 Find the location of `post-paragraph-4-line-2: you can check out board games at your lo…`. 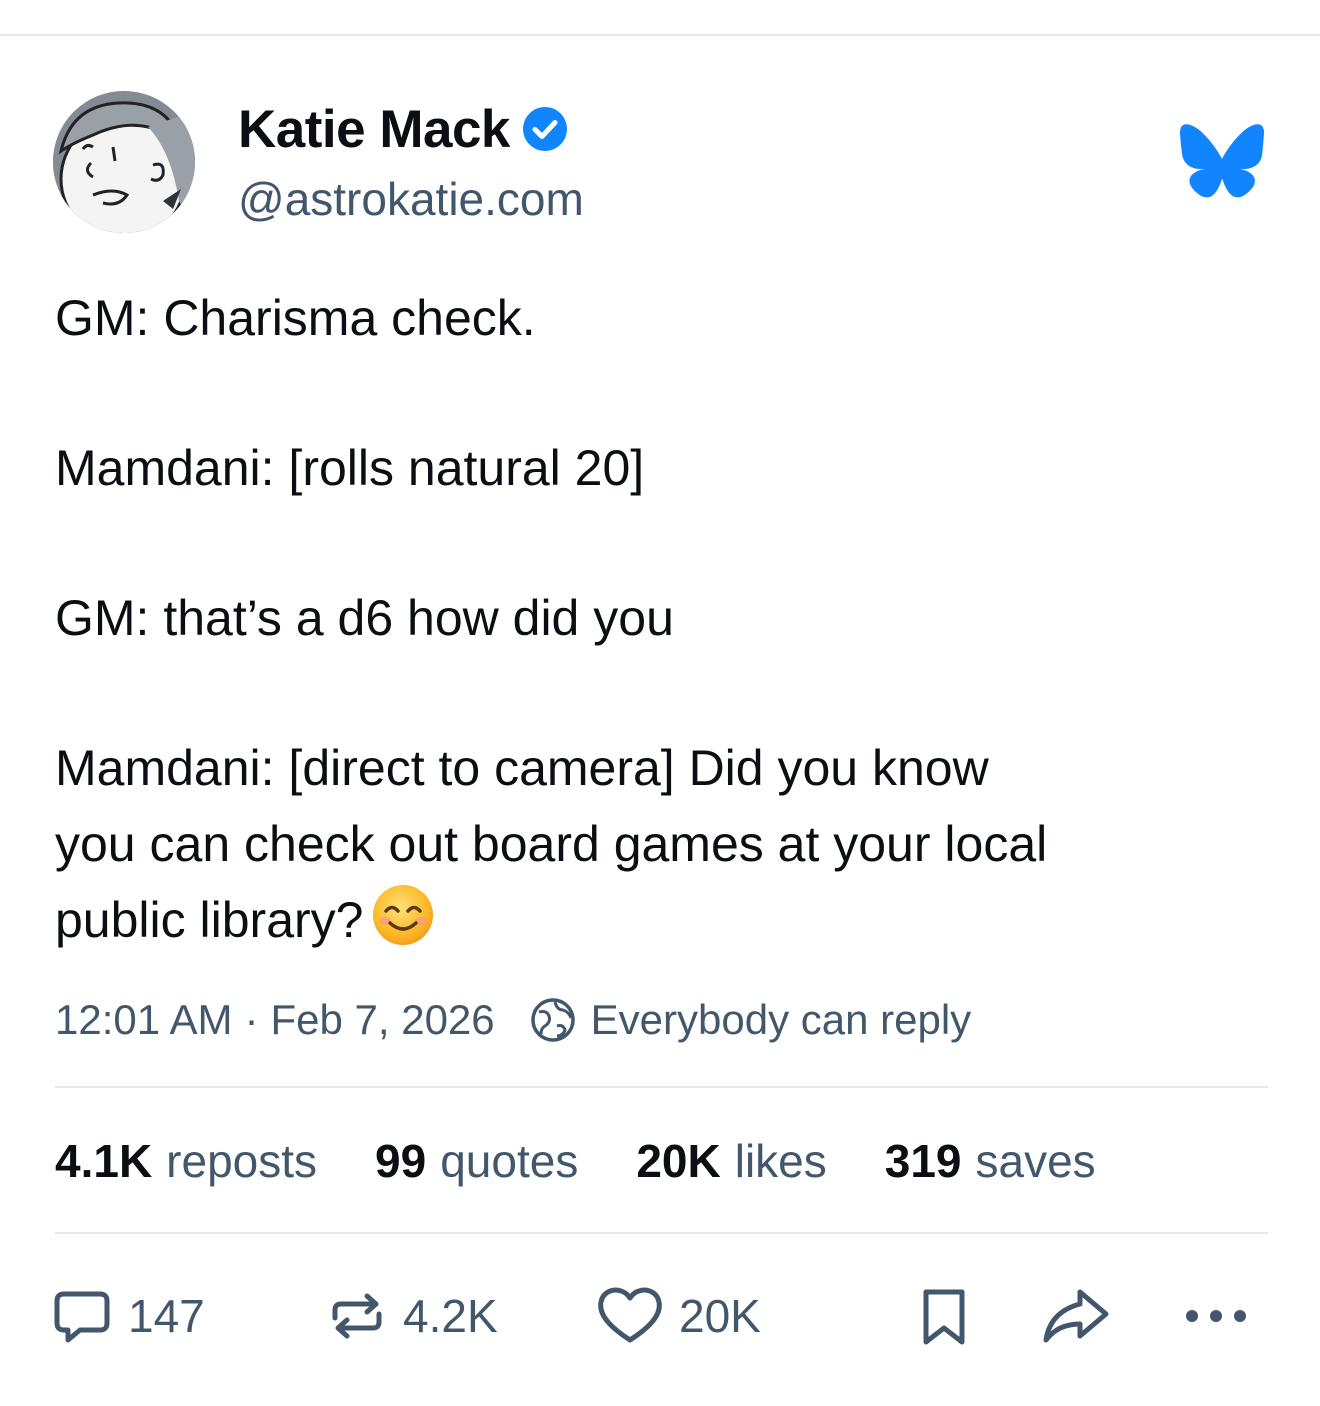

post-paragraph-4-line-2: you can check out board games at your lo… is located at coordinates (551, 844).